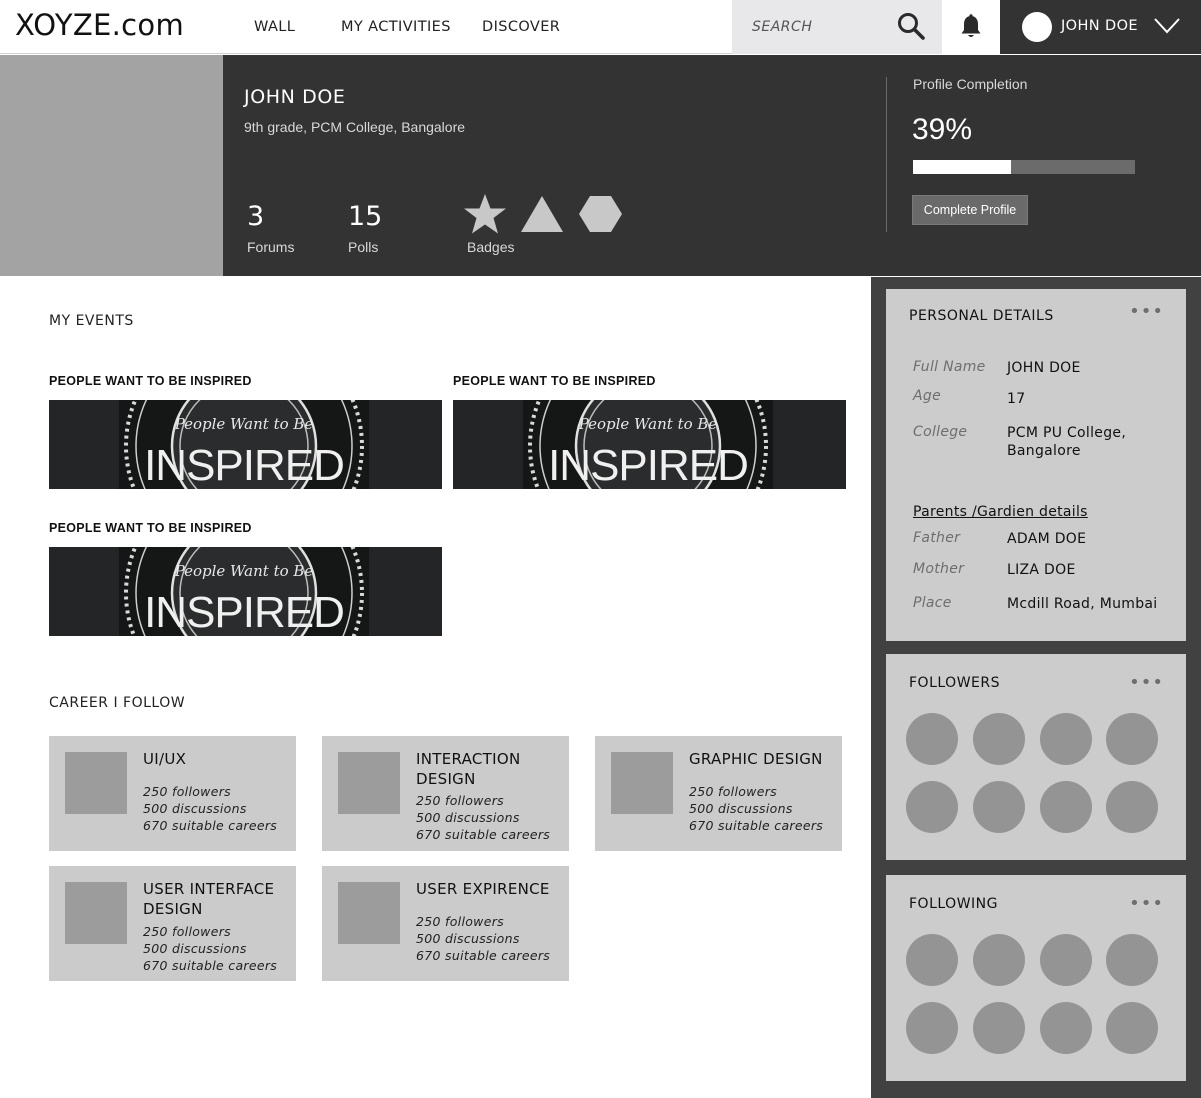 This screenshot has width=1201, height=1098. What do you see at coordinates (970, 210) in the screenshot?
I see `complete-profile-button: Complete Profile` at bounding box center [970, 210].